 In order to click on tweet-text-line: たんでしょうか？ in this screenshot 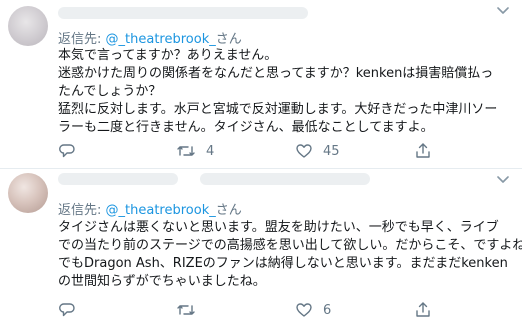, I will do `click(110, 91)`.